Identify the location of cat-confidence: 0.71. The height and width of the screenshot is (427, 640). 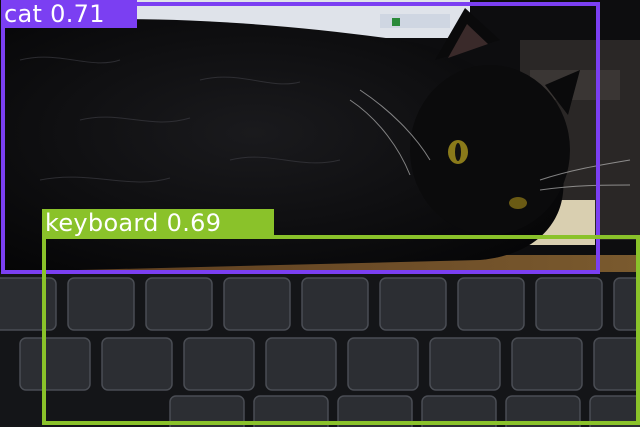
(77, 14).